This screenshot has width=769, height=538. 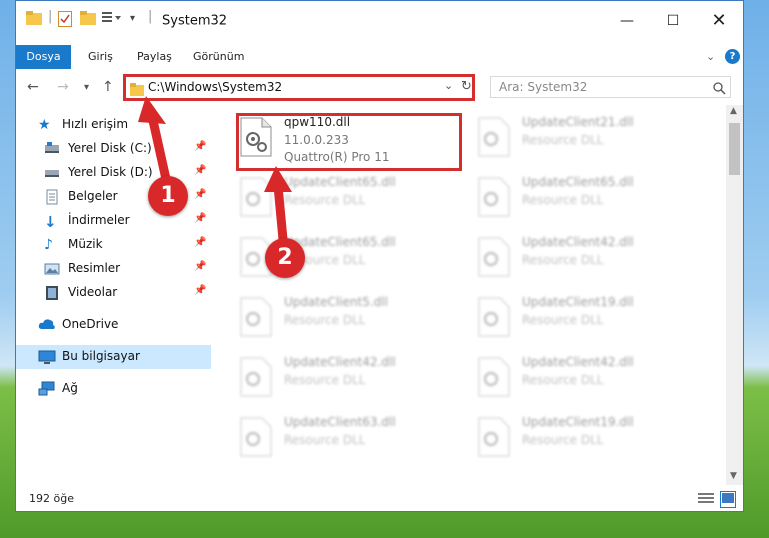 I want to click on step-marker-1: 1, so click(x=168, y=196).